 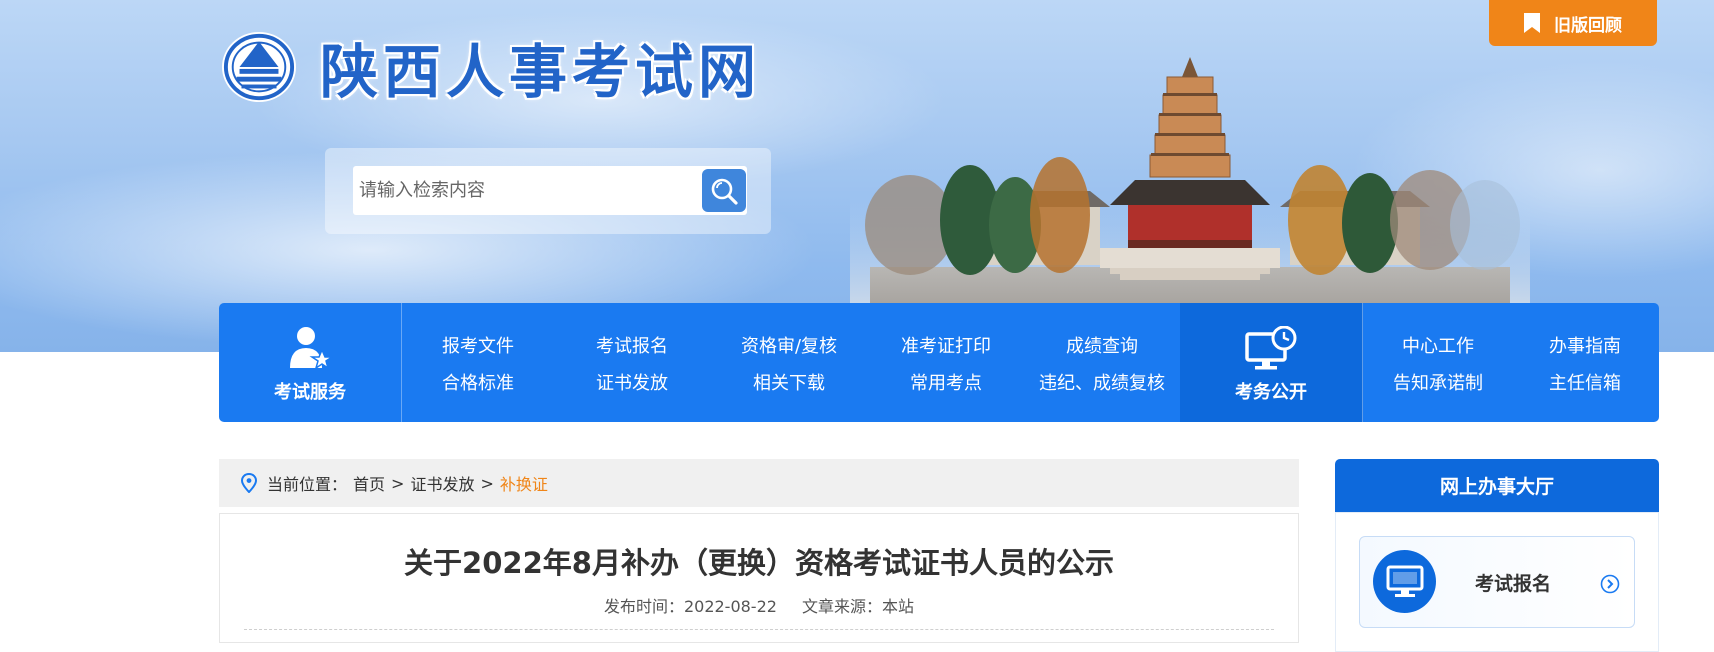 I want to click on nav-link-pass-standard: 合格标准, so click(x=478, y=382).